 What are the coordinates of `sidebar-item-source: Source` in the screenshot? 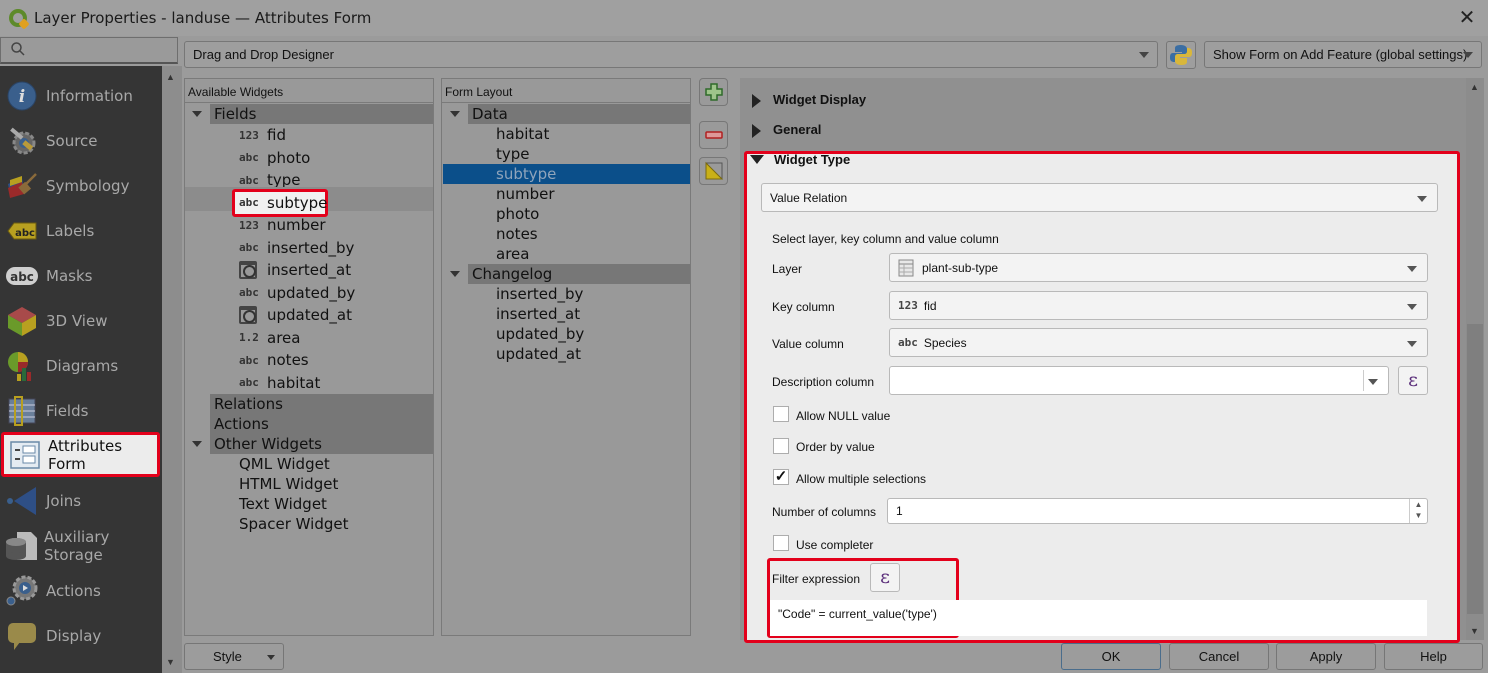 It's located at (81, 140).